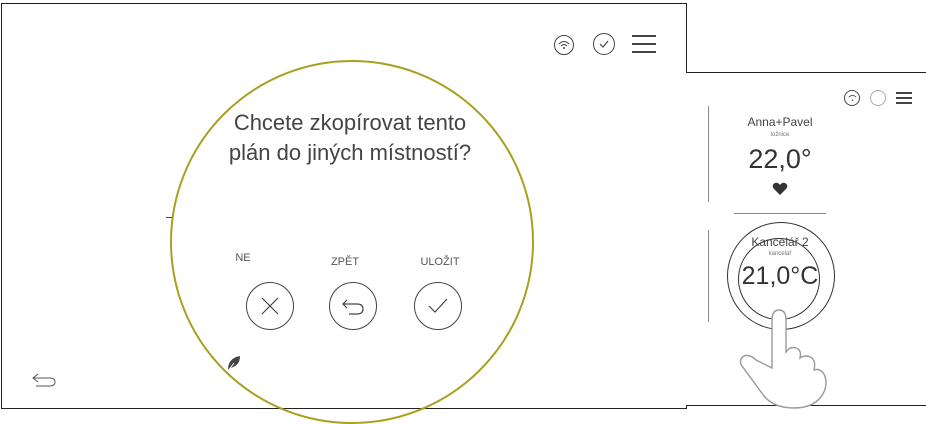  I want to click on no-button, so click(270, 306).